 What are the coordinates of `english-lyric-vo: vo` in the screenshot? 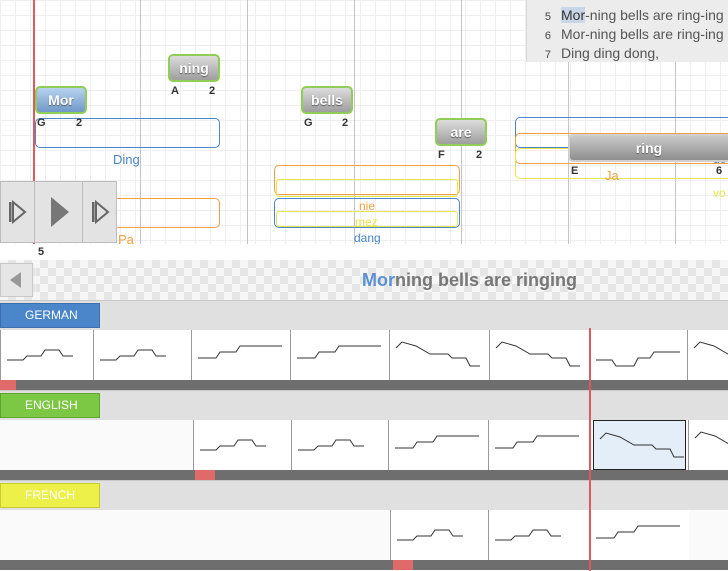 It's located at (719, 193).